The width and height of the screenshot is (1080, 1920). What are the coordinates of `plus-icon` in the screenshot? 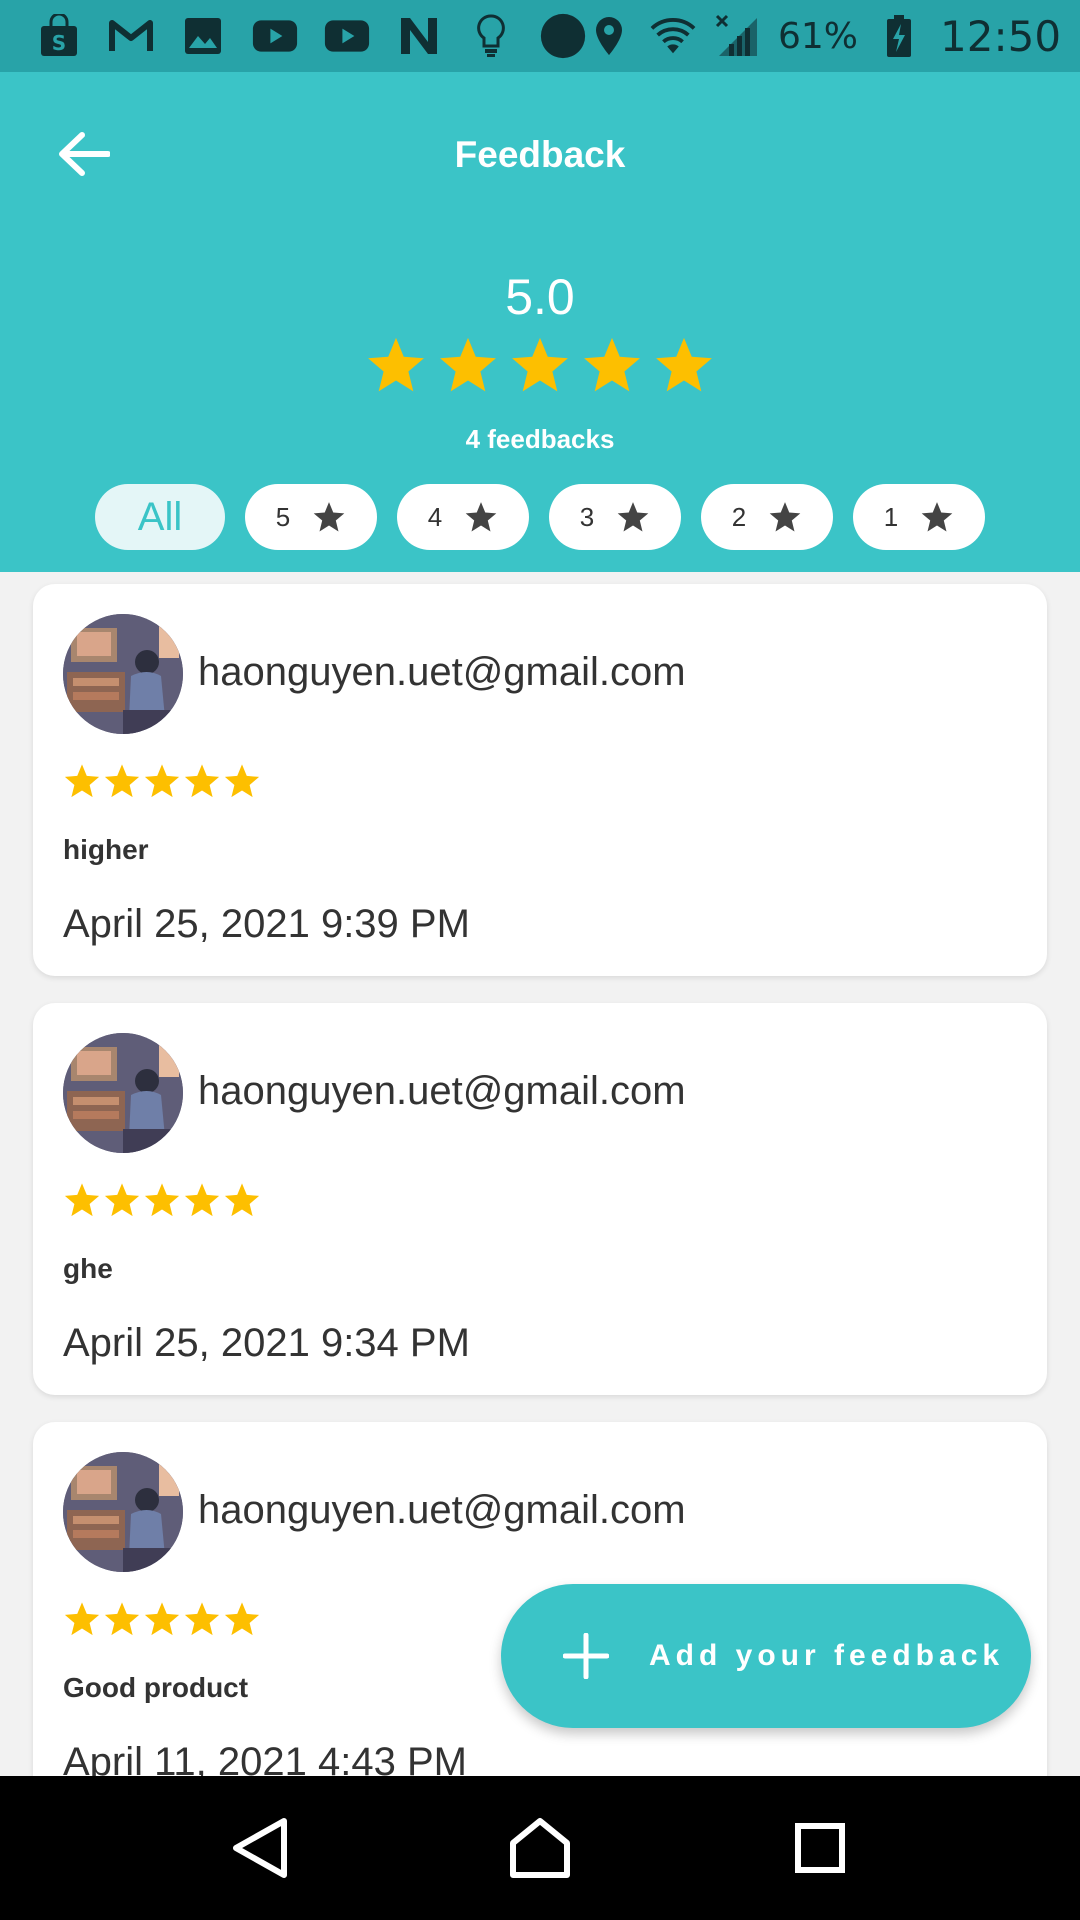 It's located at (586, 1656).